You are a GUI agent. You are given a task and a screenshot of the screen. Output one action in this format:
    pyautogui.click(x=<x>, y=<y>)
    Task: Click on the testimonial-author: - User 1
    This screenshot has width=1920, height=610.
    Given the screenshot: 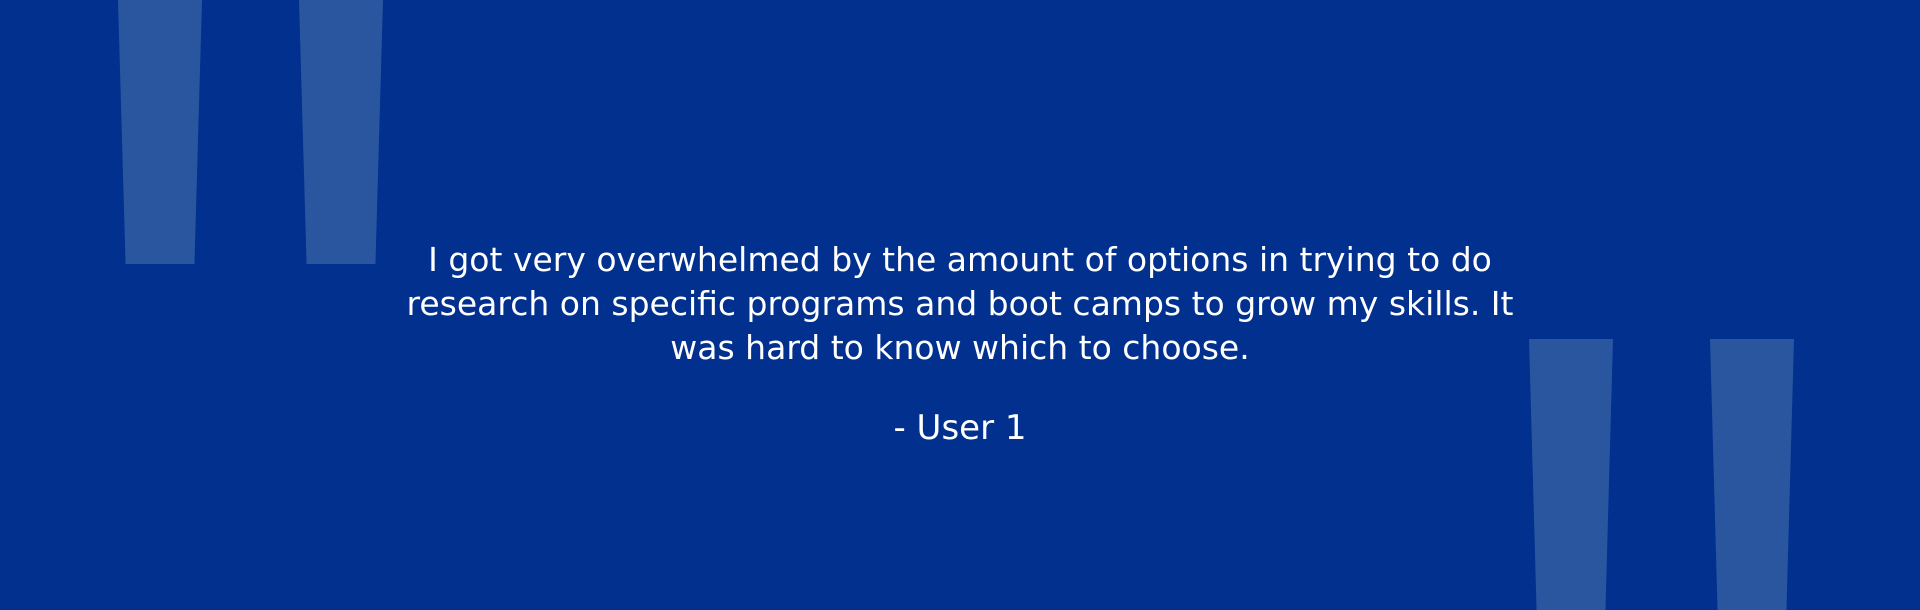 What is the action you would take?
    pyautogui.click(x=960, y=428)
    